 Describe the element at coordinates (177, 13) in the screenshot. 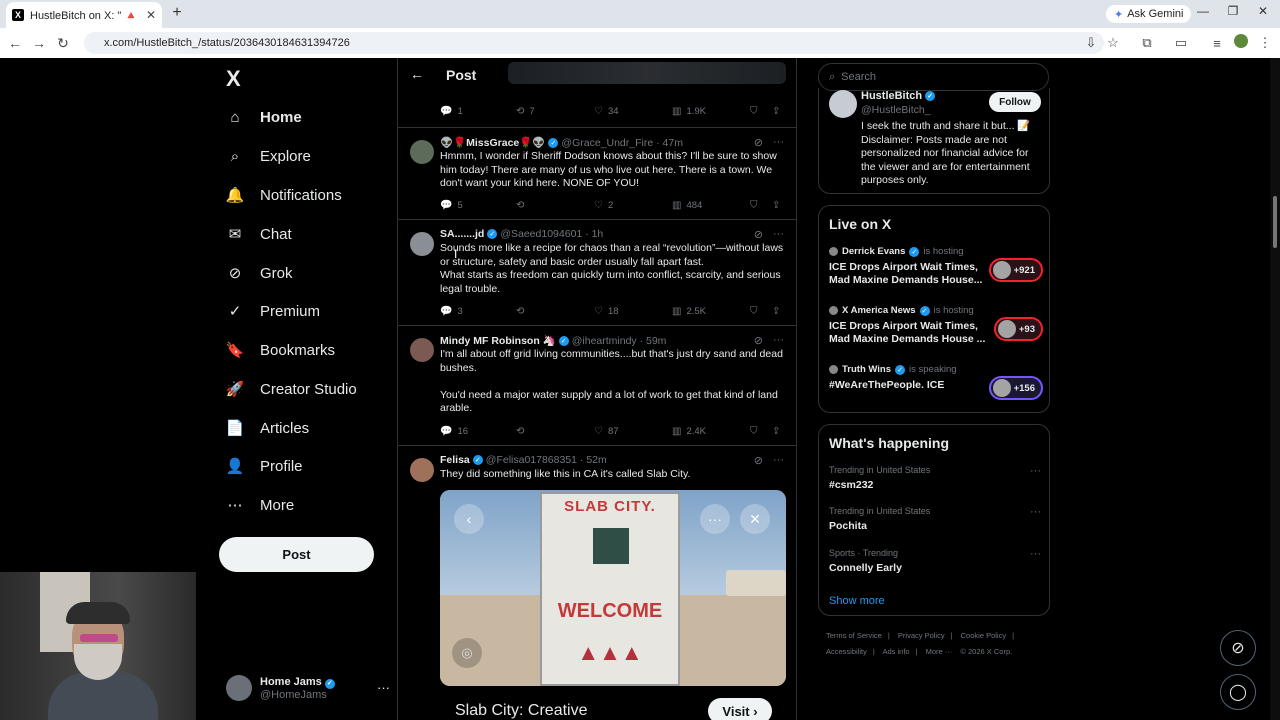

I see `new-tab-button: +` at that location.